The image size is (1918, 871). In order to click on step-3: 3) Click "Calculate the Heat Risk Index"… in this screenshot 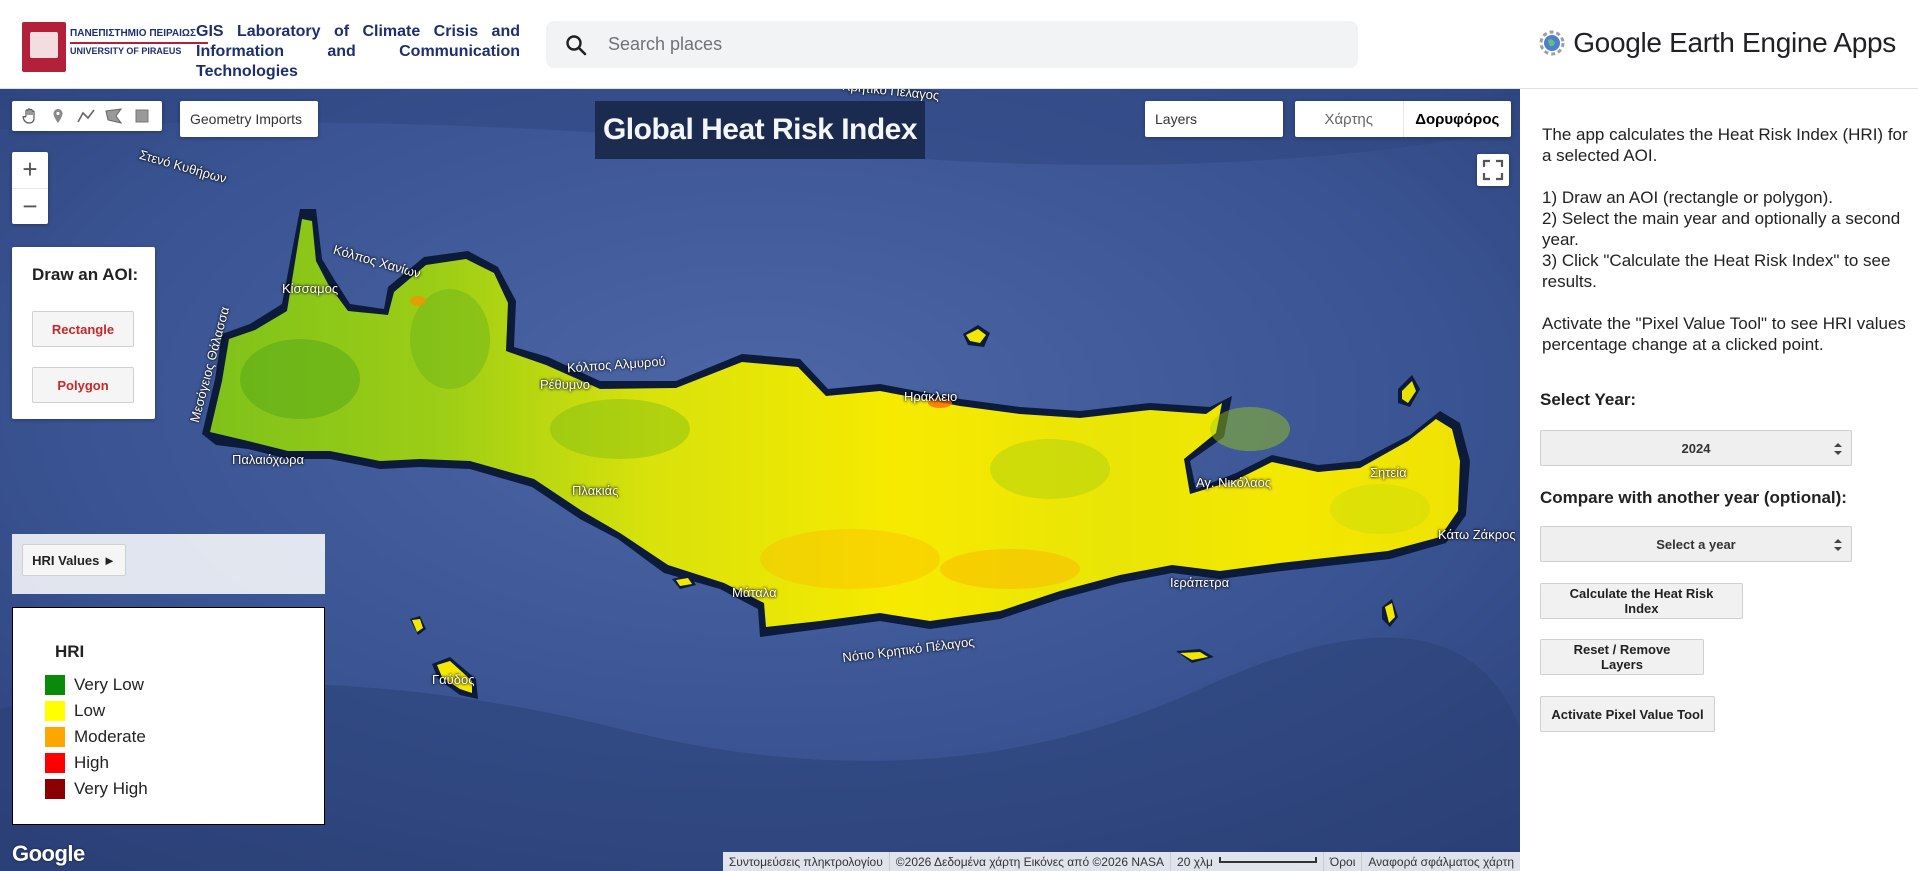, I will do `click(1716, 271)`.